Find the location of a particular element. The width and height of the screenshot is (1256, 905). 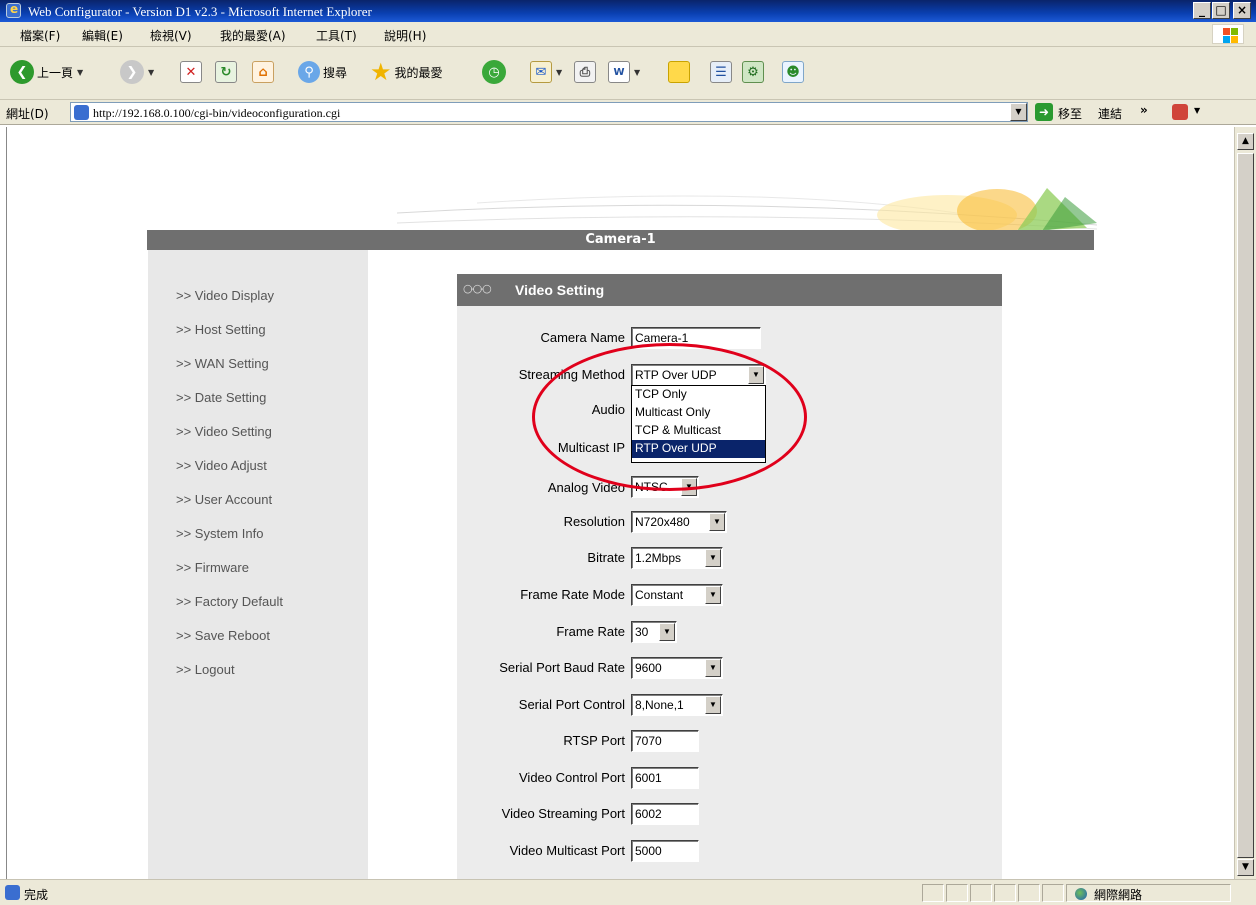

address-dropdown-button: ▼ is located at coordinates (1018, 112).